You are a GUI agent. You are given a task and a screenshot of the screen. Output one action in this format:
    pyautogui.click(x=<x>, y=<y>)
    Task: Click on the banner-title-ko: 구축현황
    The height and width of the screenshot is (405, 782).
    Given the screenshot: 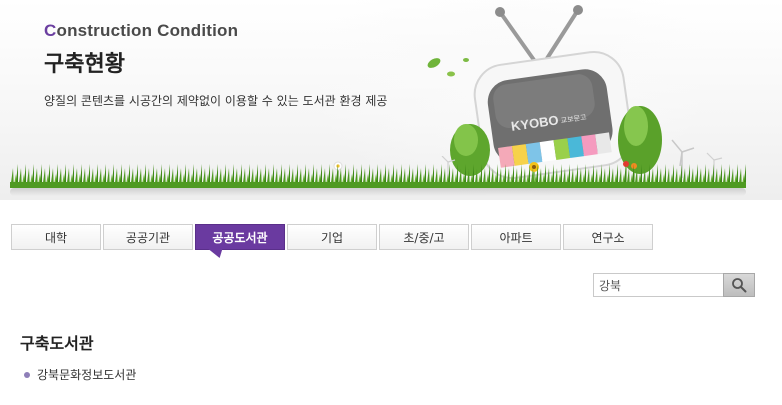 What is the action you would take?
    pyautogui.click(x=84, y=64)
    